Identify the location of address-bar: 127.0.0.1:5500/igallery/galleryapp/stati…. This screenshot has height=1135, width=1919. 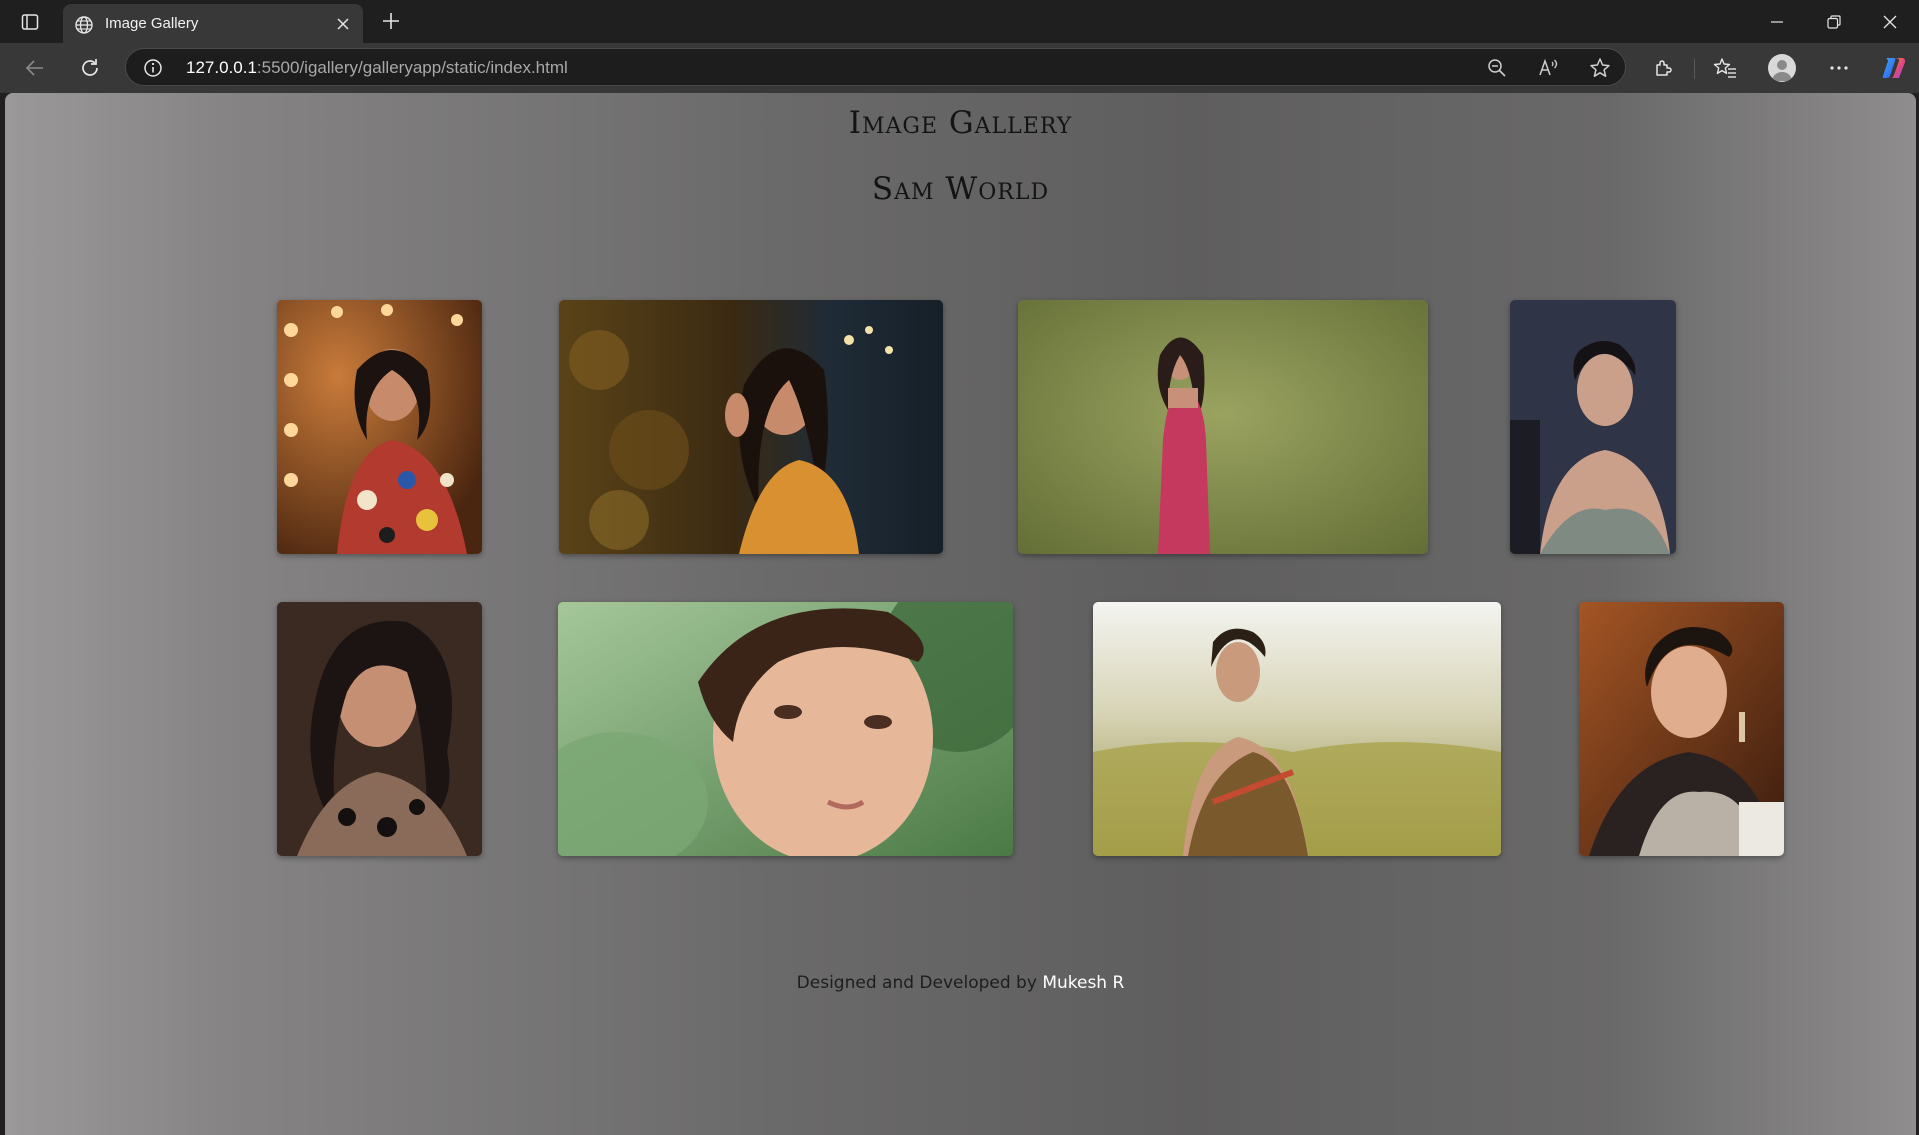
(875, 67).